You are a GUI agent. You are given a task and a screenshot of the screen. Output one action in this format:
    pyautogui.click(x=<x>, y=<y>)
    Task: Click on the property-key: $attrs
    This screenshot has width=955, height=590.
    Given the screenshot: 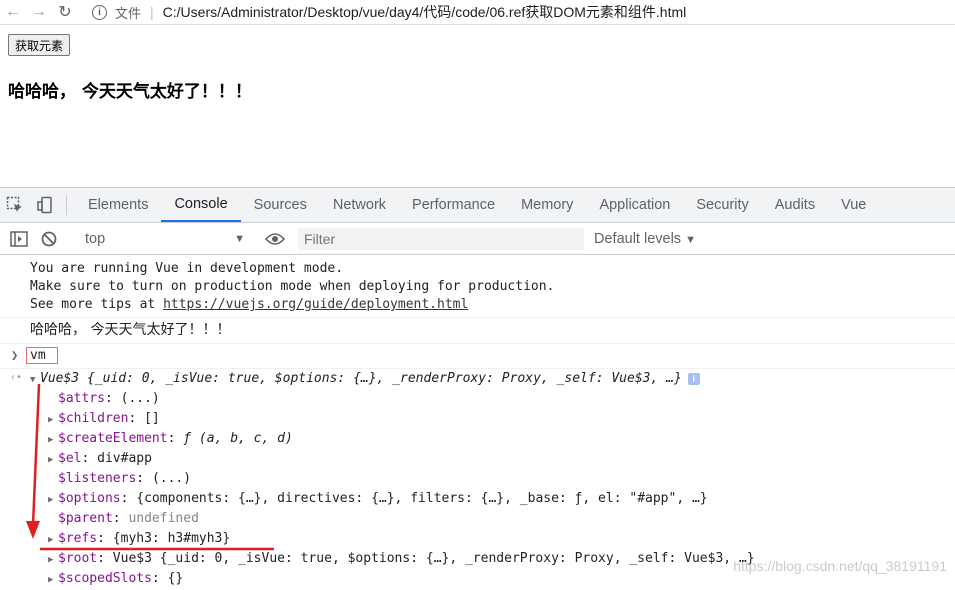 What is the action you would take?
    pyautogui.click(x=81, y=398)
    